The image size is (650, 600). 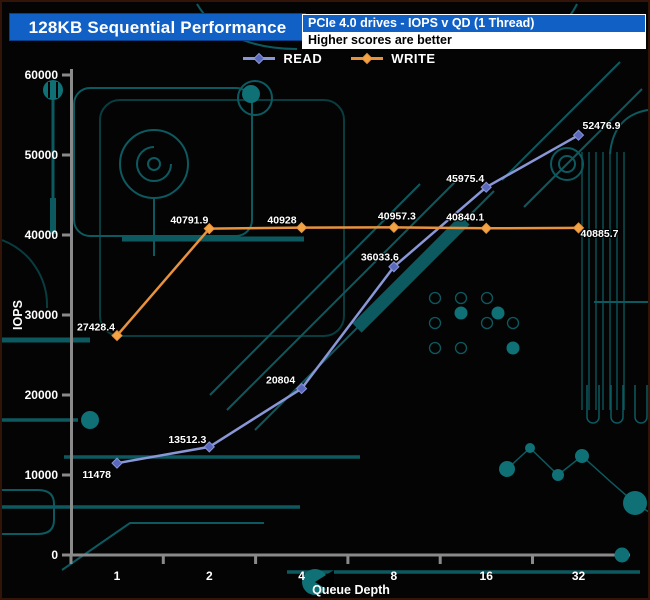 I want to click on svg-text: 0, so click(x=54, y=555).